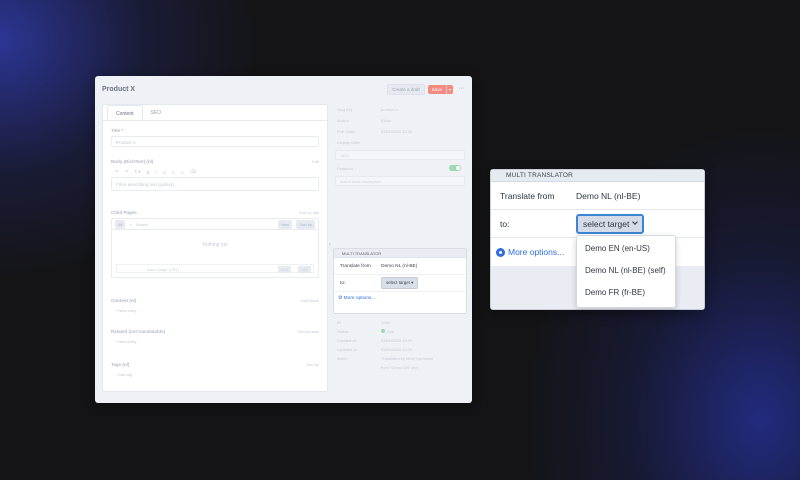 This screenshot has height=480, width=800. What do you see at coordinates (355, 266) in the screenshot?
I see `mini-translate-from-label: Translate from` at bounding box center [355, 266].